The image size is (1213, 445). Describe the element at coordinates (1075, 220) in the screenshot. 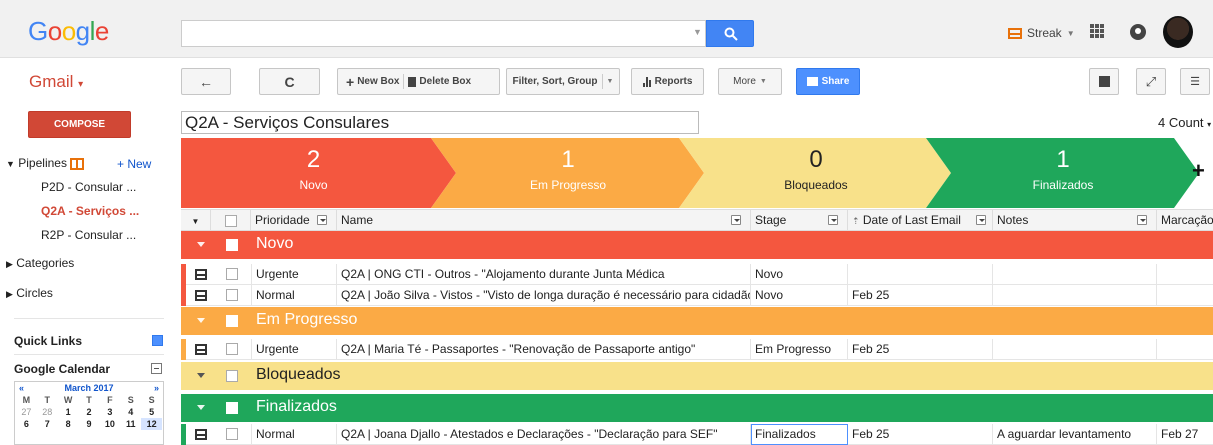

I see `column-notes: Notes` at that location.